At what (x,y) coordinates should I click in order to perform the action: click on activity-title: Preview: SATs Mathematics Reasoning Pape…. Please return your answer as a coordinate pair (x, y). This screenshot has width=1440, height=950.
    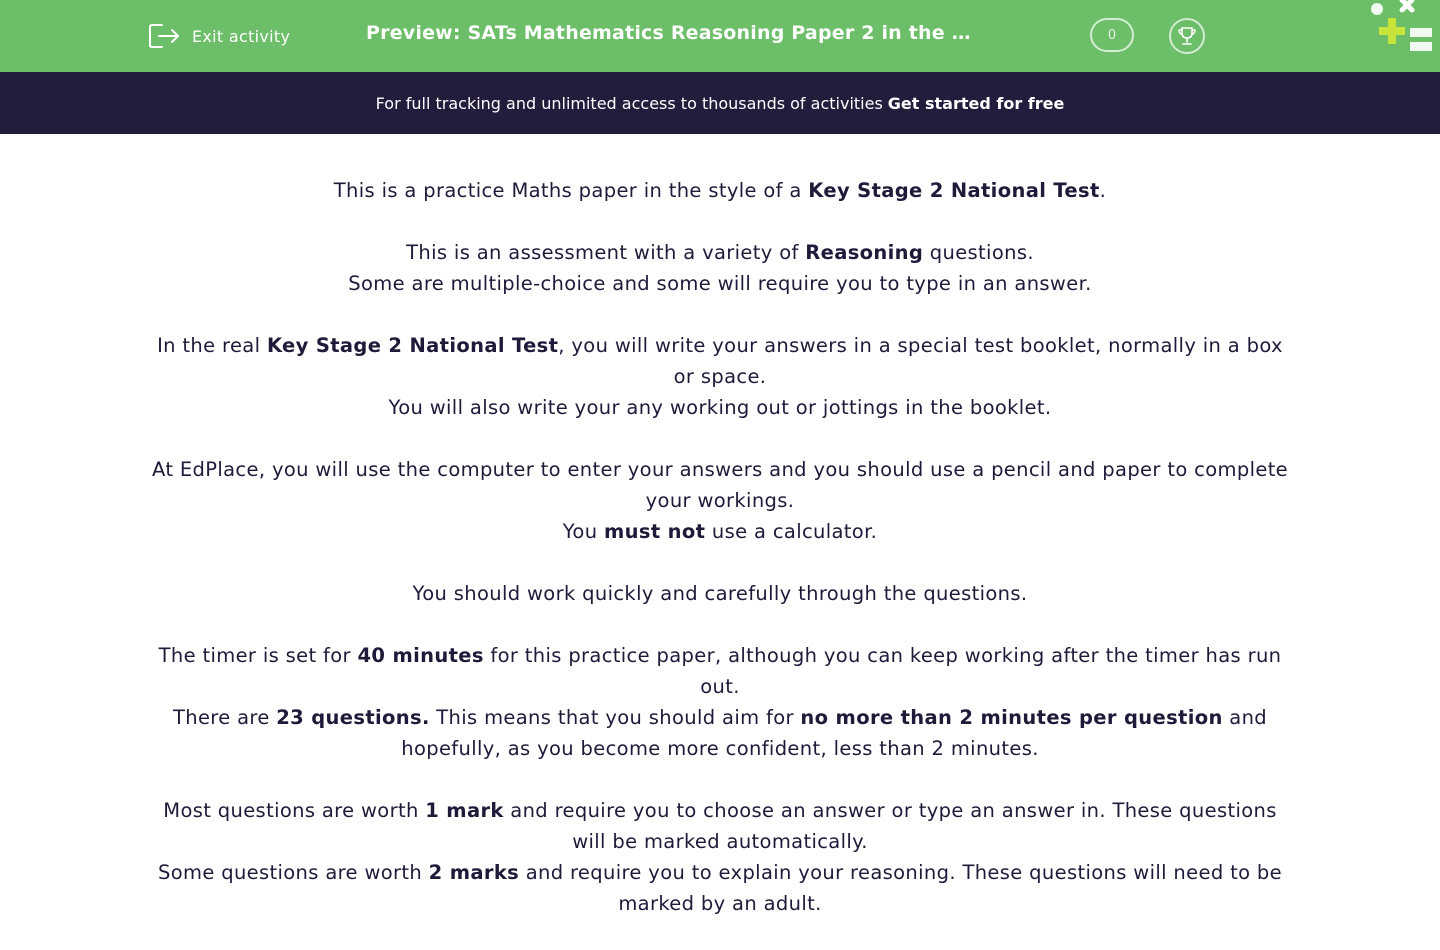
    Looking at the image, I should click on (674, 33).